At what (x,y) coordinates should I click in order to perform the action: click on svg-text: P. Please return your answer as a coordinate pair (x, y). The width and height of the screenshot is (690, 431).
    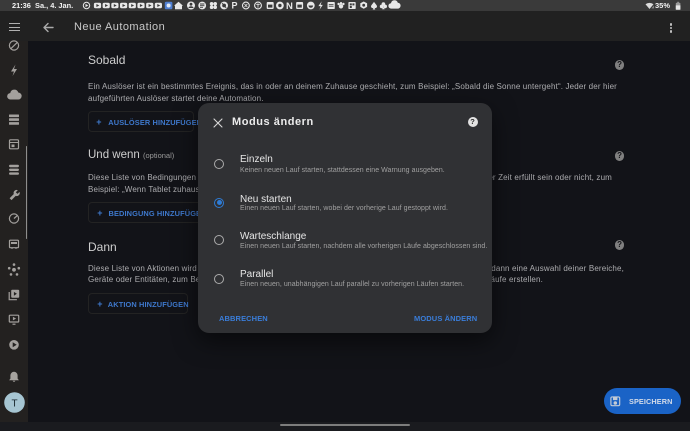
    Looking at the image, I should click on (235, 6).